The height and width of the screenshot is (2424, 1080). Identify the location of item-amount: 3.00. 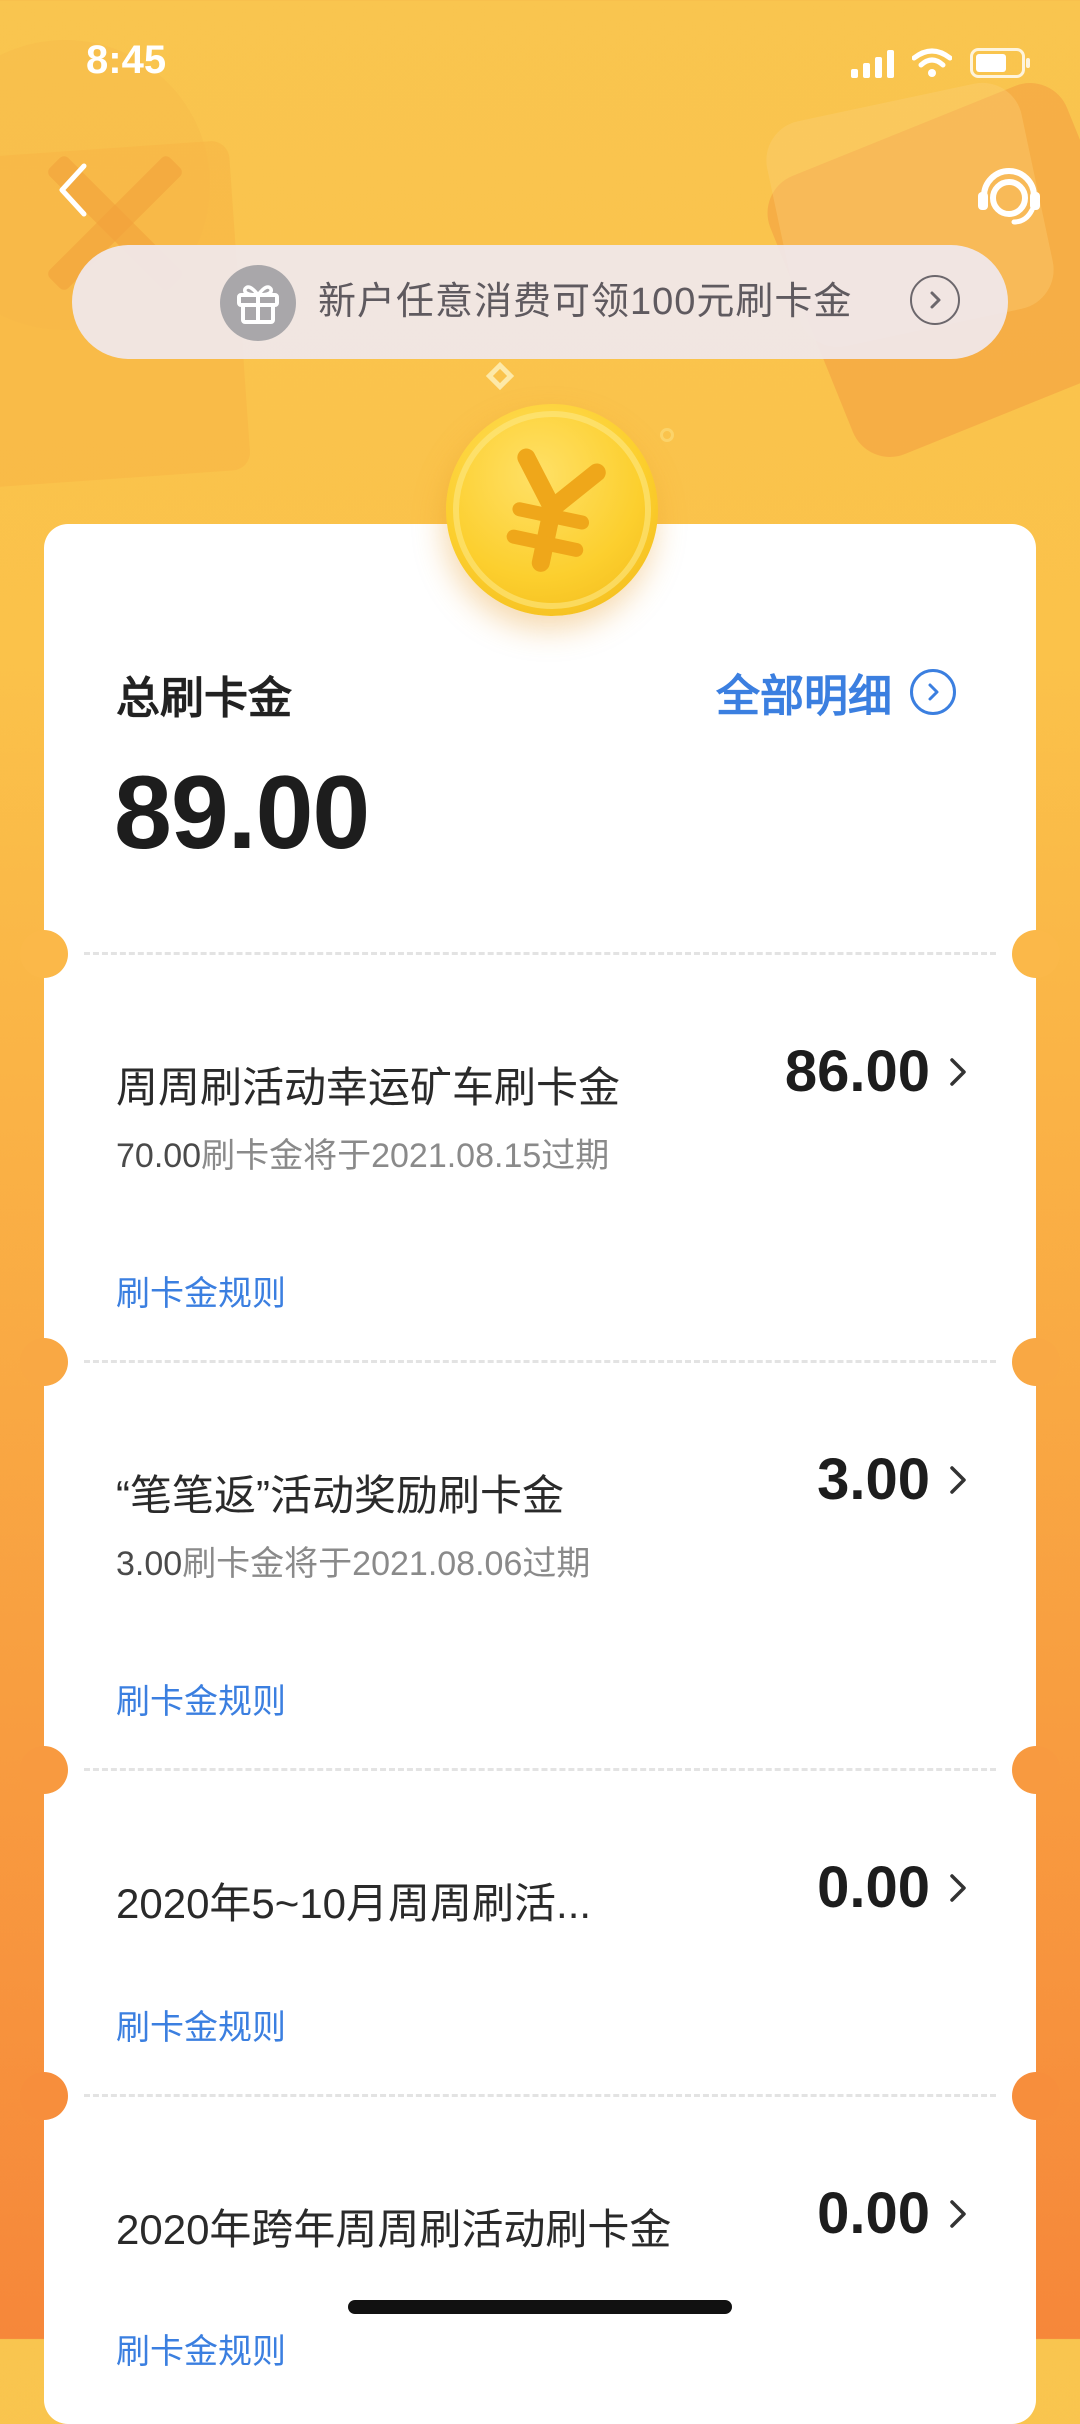
(873, 1479).